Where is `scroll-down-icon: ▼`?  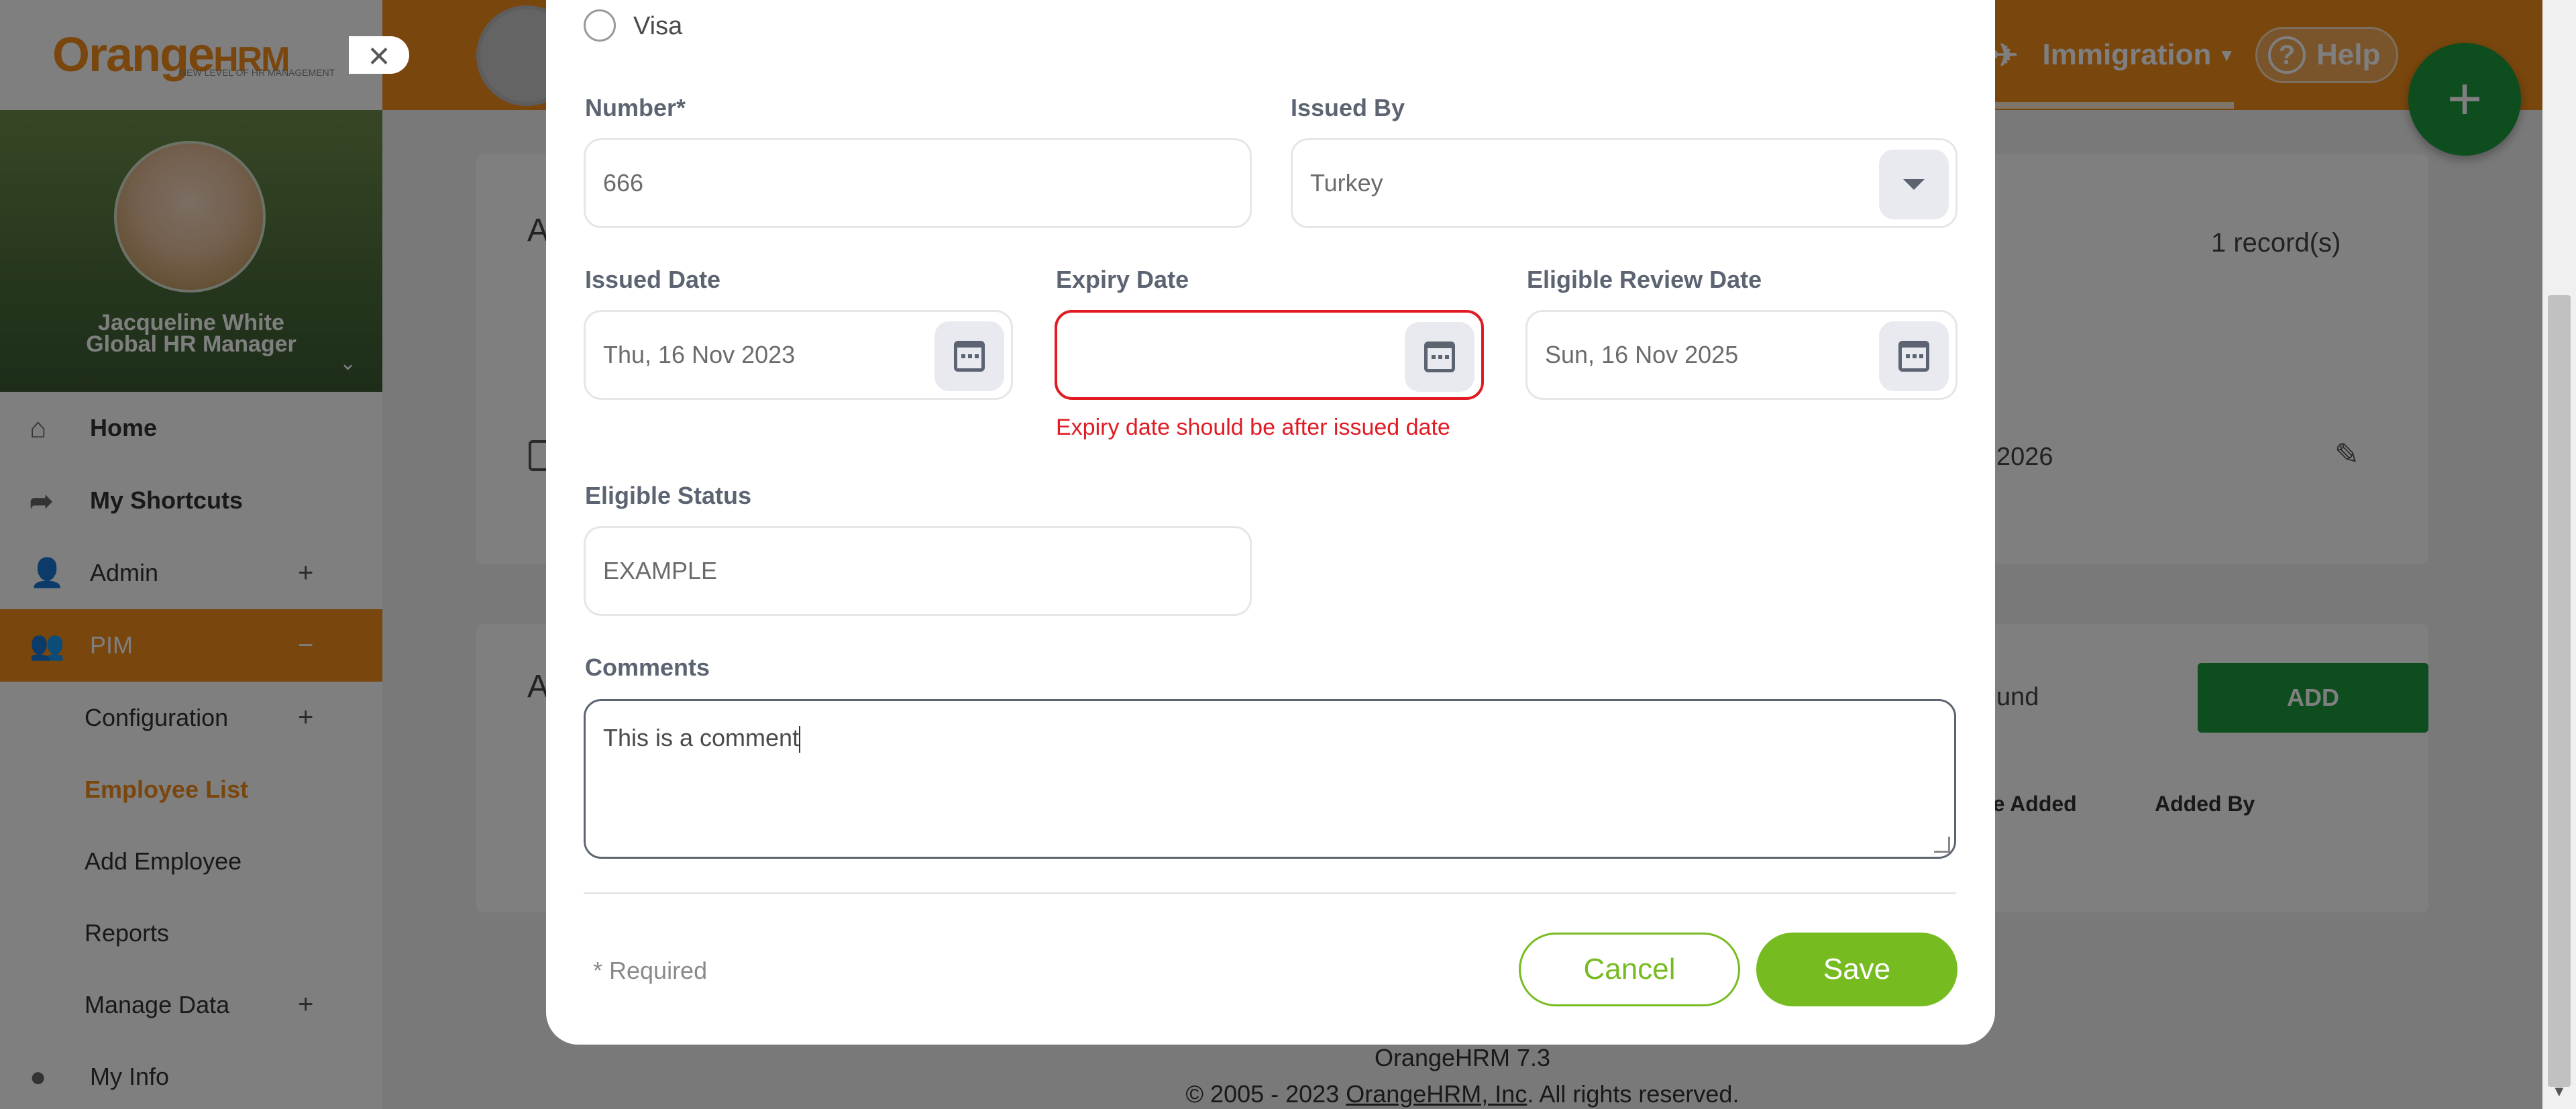 scroll-down-icon: ▼ is located at coordinates (2559, 1091).